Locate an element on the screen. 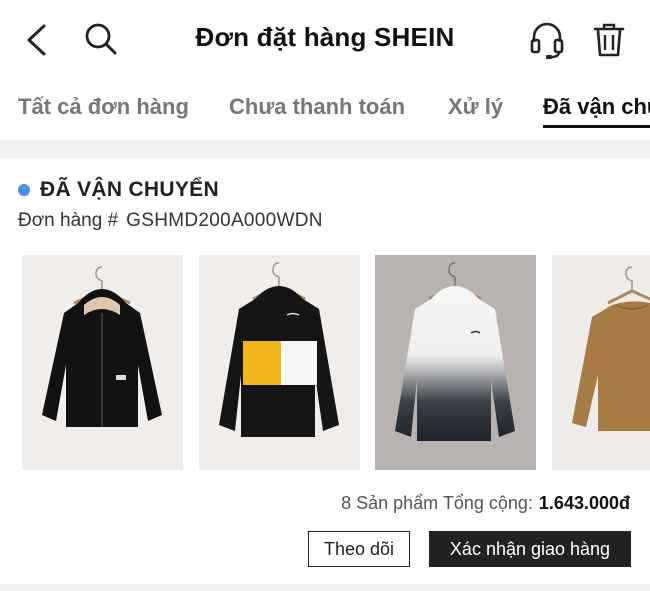  tab-processing: Xử lý is located at coordinates (475, 107).